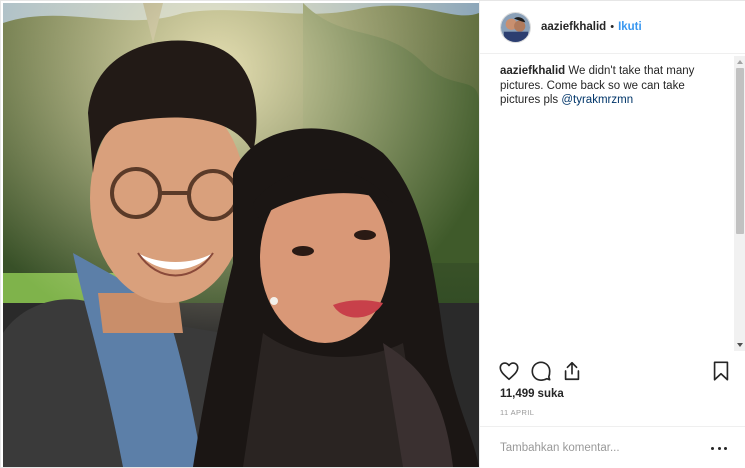 The width and height of the screenshot is (745, 468). What do you see at coordinates (572, 371) in the screenshot?
I see `share-icon` at bounding box center [572, 371].